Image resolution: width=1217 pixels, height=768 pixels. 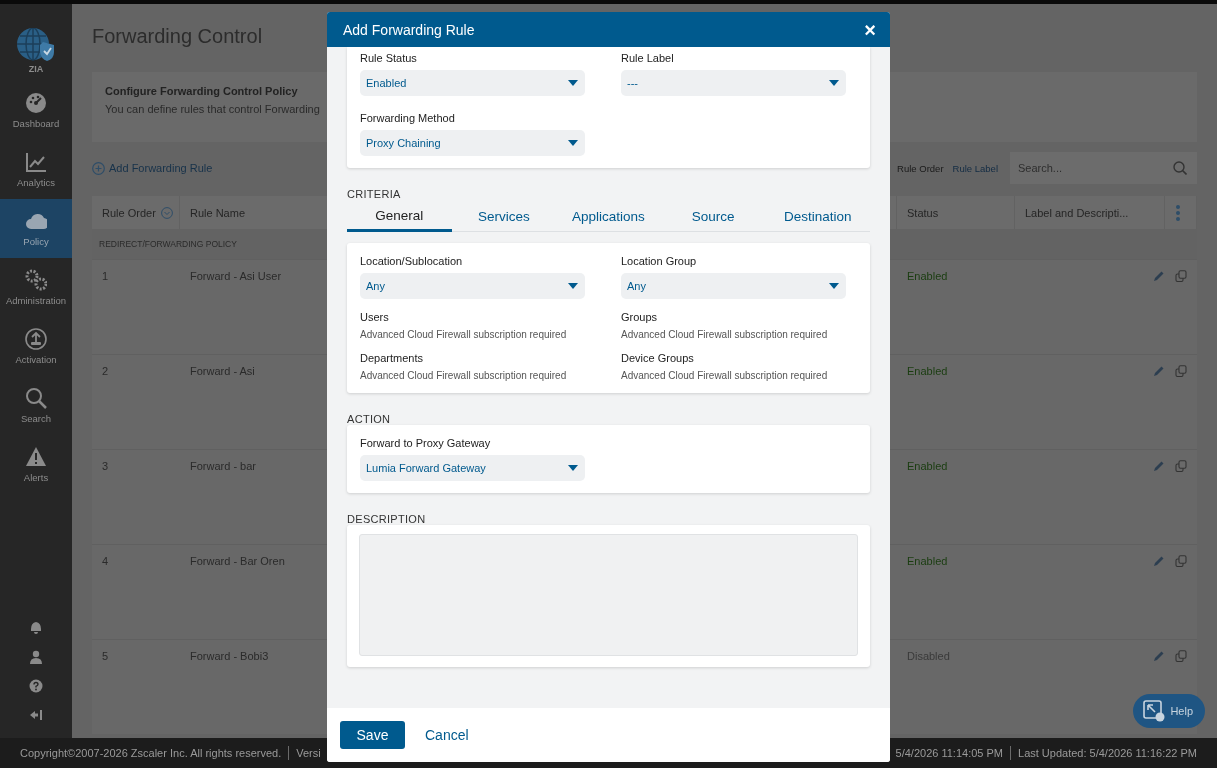 I want to click on table-cell: 1, so click(x=105, y=276).